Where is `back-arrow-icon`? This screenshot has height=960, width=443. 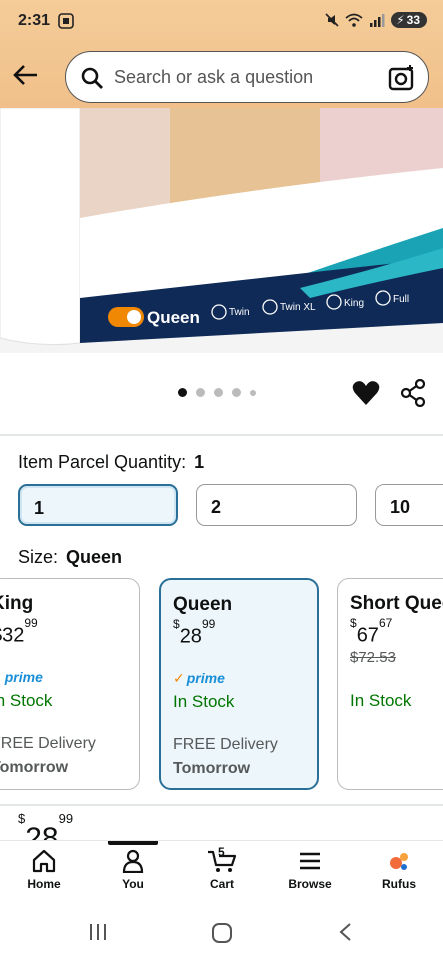
back-arrow-icon is located at coordinates (26, 75).